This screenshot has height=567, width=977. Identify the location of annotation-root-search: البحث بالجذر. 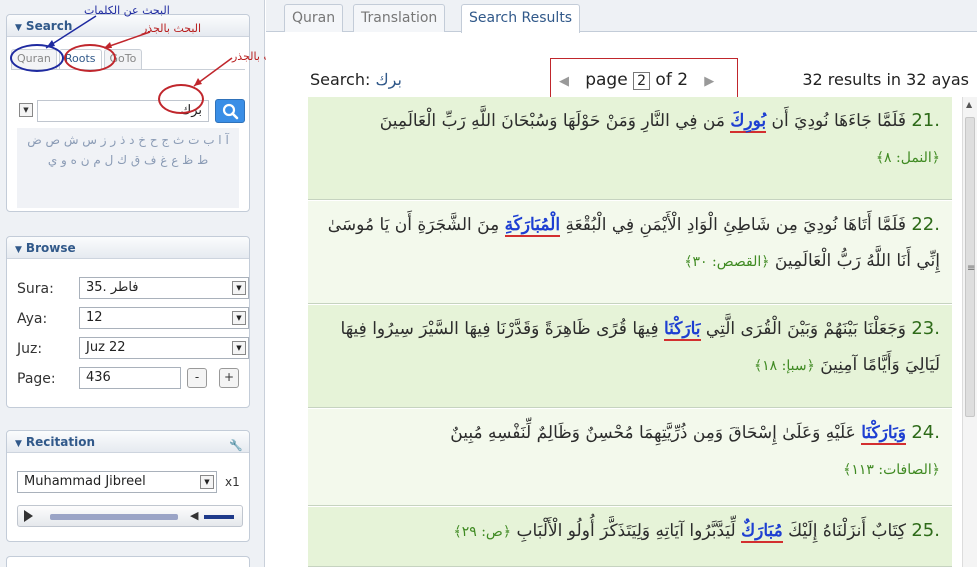
(172, 28).